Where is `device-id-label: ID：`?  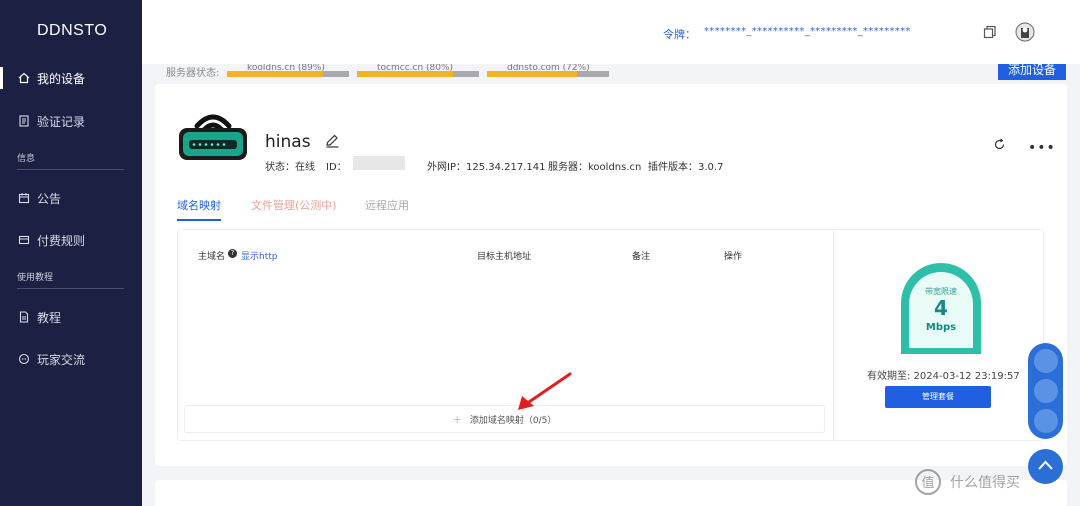 device-id-label: ID： is located at coordinates (336, 167).